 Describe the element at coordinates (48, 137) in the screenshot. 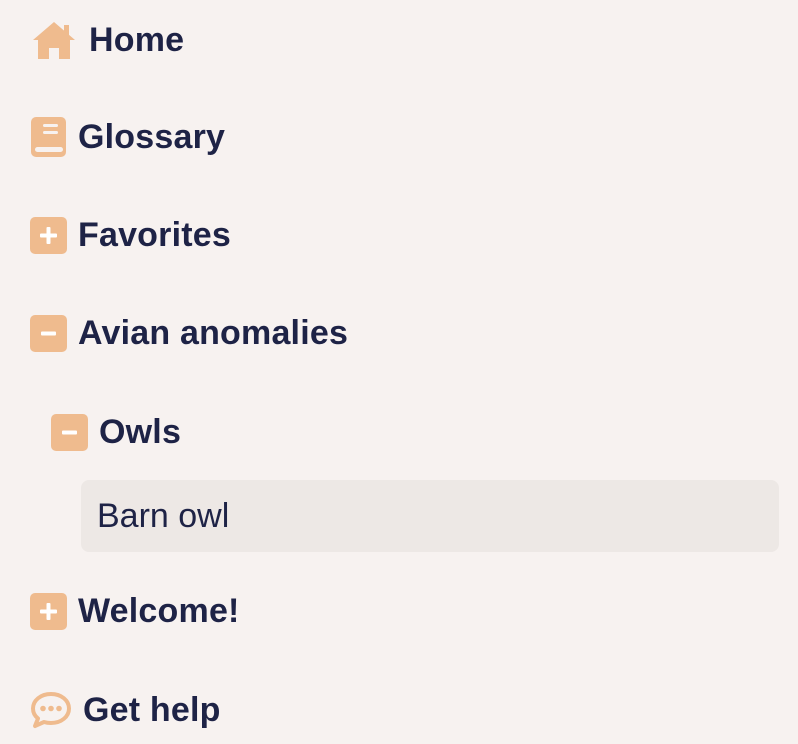

I see `book-icon` at that location.